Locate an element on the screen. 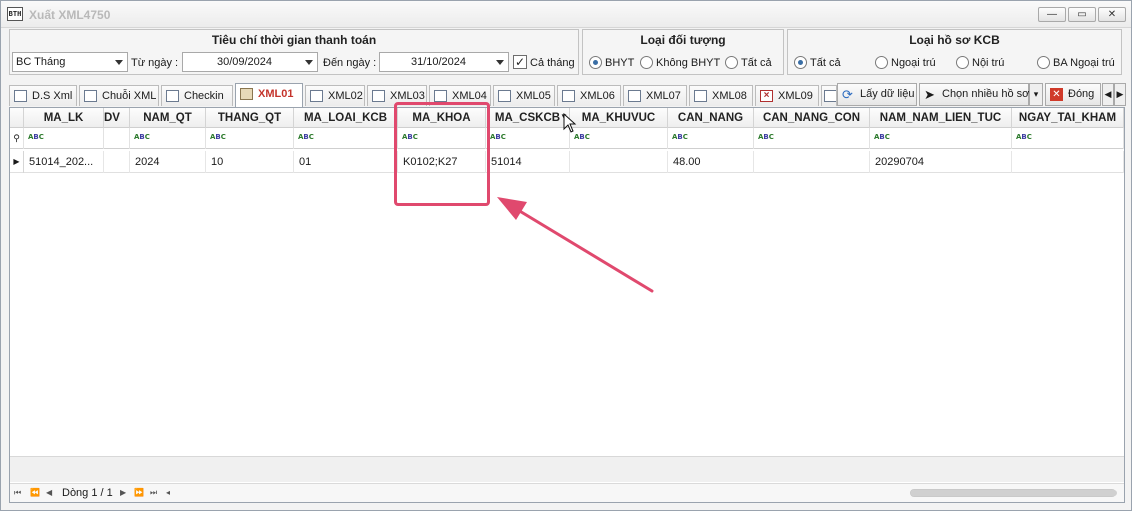 The image size is (1132, 511). next-record-icon: ▶ is located at coordinates (123, 493).